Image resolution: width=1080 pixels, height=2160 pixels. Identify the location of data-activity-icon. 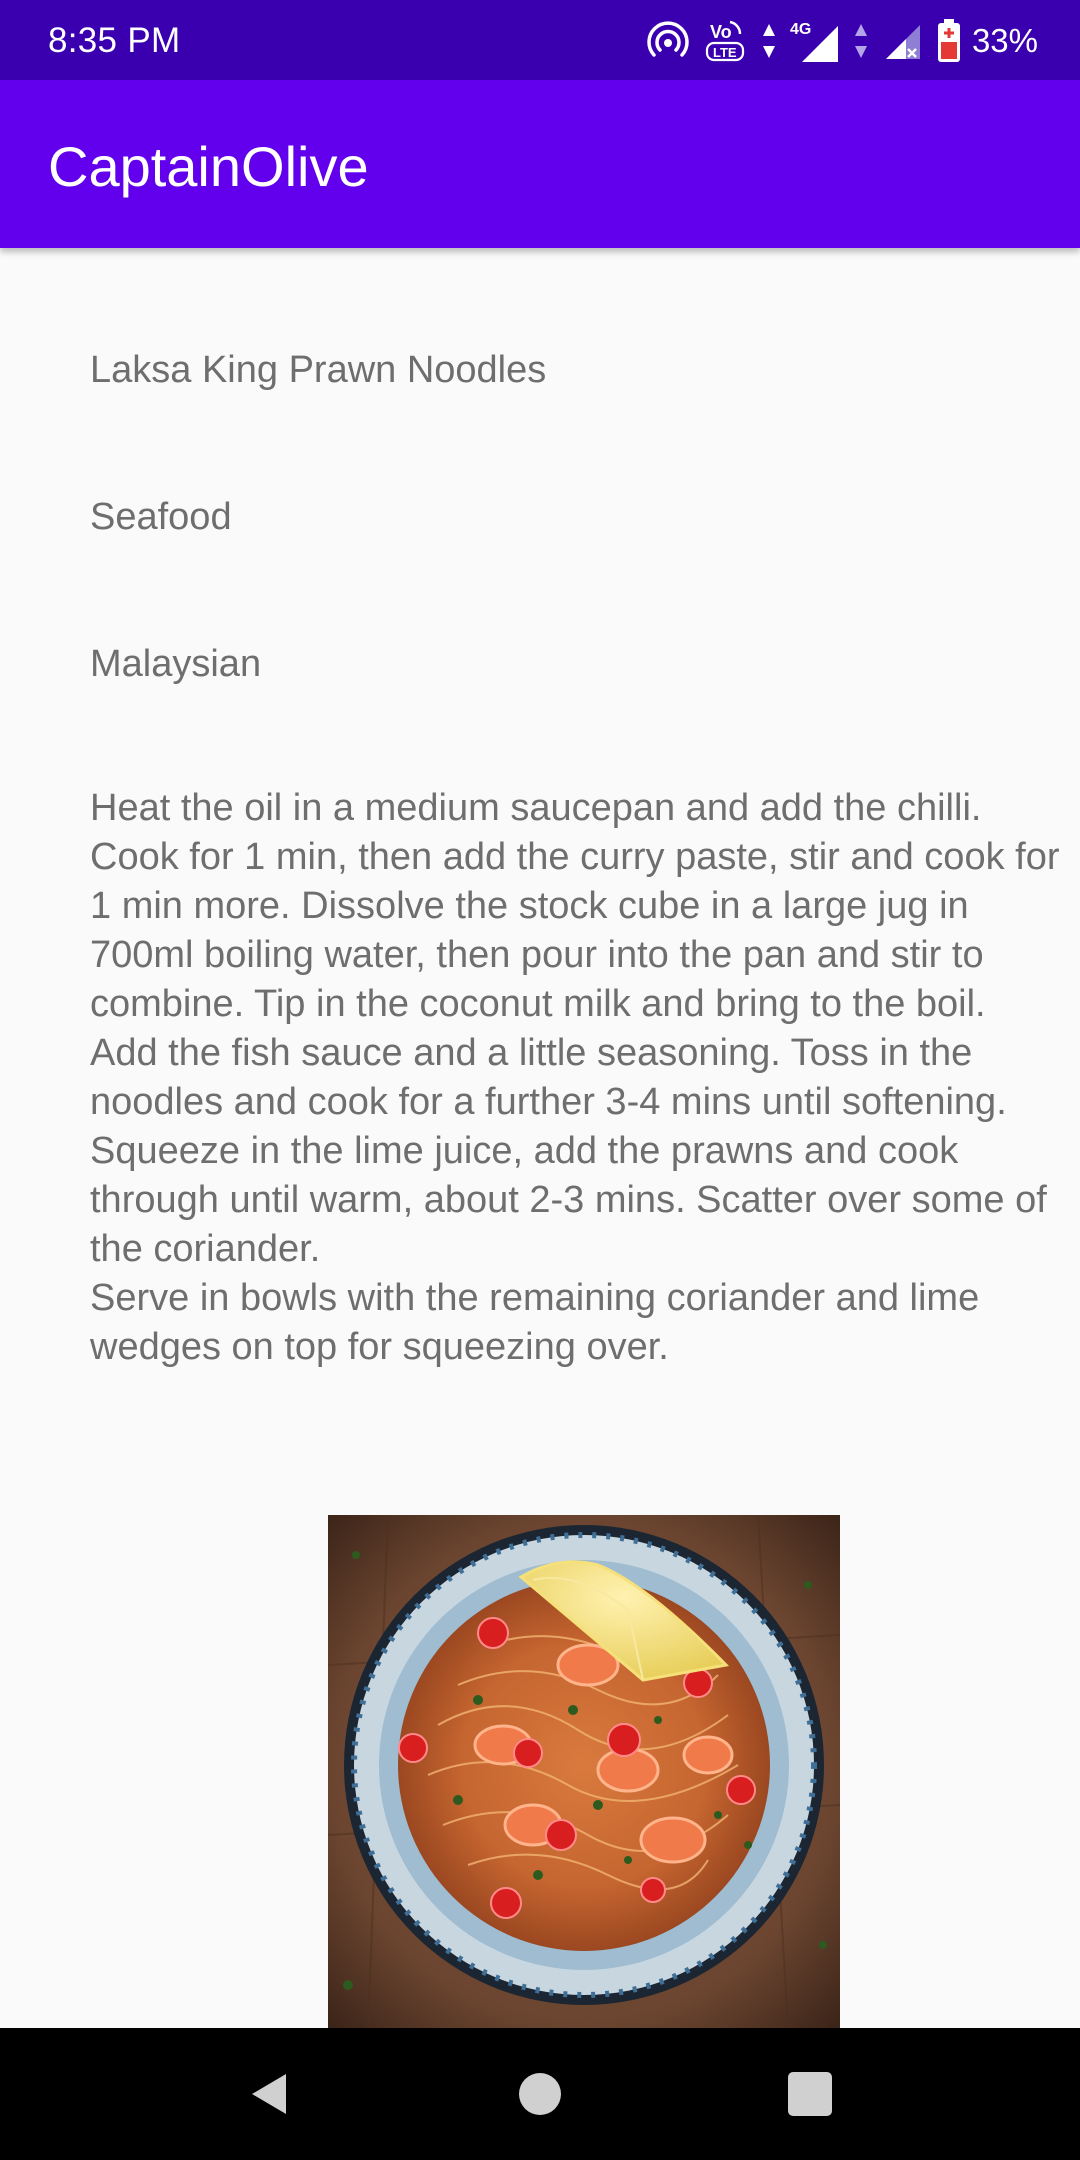
(768, 41).